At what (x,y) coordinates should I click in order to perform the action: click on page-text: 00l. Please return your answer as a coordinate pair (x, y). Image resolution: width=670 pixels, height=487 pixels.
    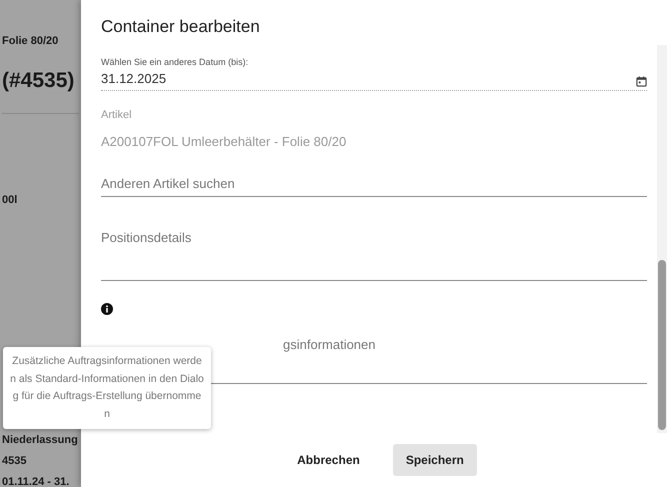
    Looking at the image, I should click on (10, 200).